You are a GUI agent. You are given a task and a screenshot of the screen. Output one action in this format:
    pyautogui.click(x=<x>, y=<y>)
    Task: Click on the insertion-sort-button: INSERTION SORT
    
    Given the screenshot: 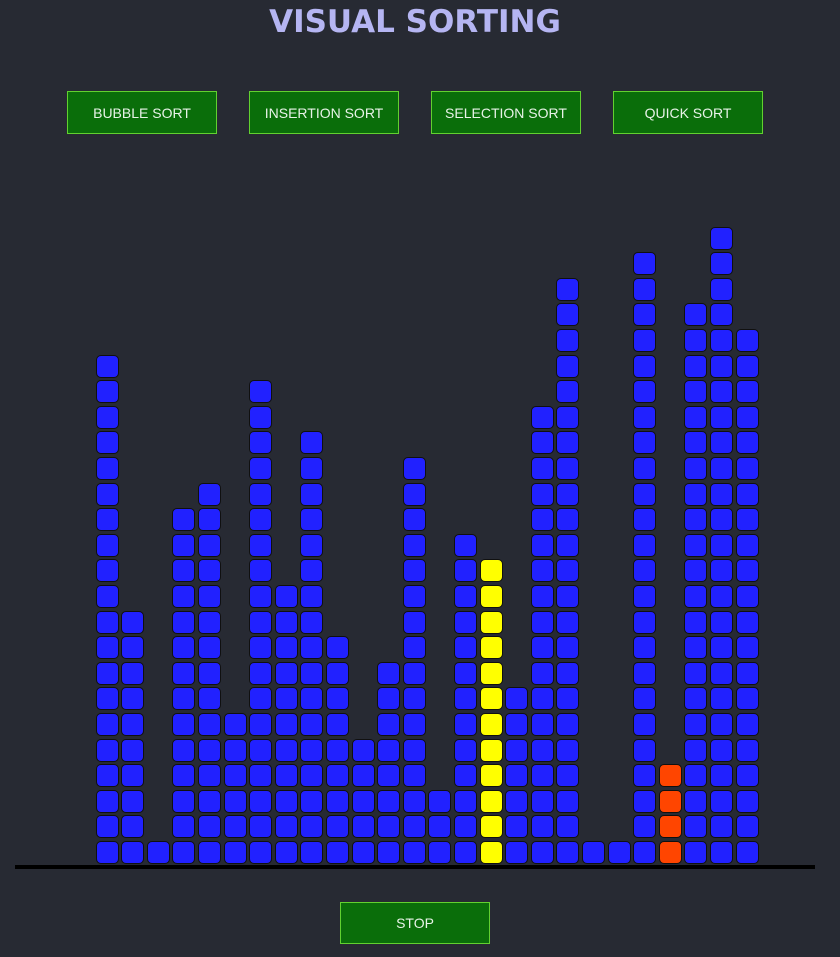 What is the action you would take?
    pyautogui.click(x=324, y=112)
    